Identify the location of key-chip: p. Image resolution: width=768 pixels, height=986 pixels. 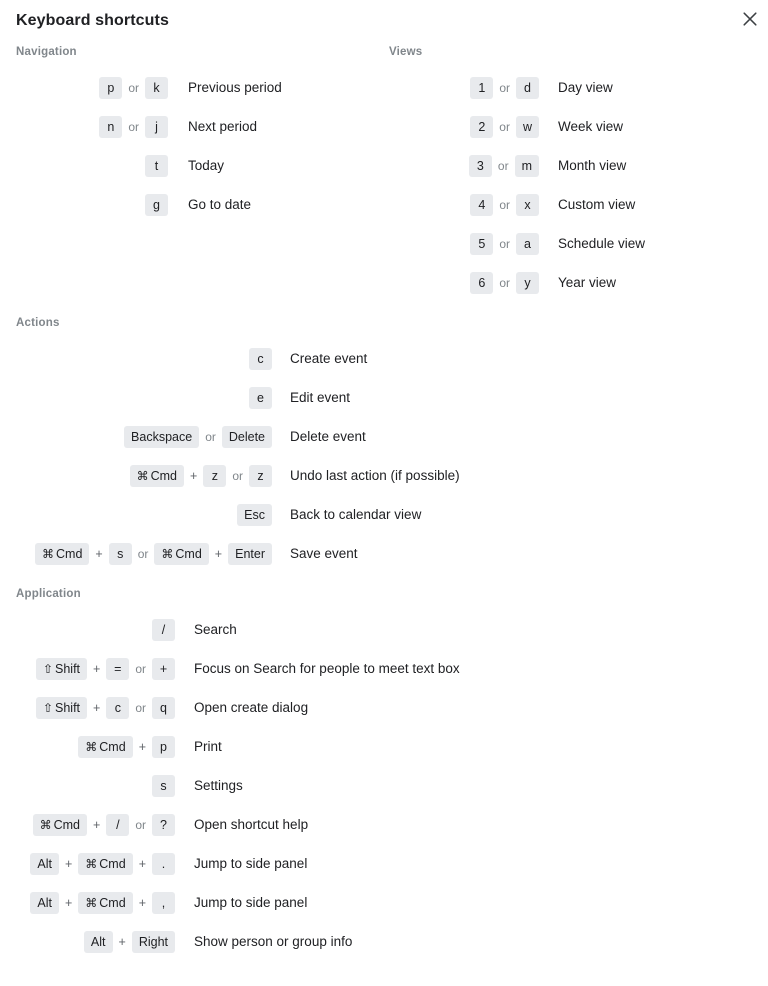
(163, 746).